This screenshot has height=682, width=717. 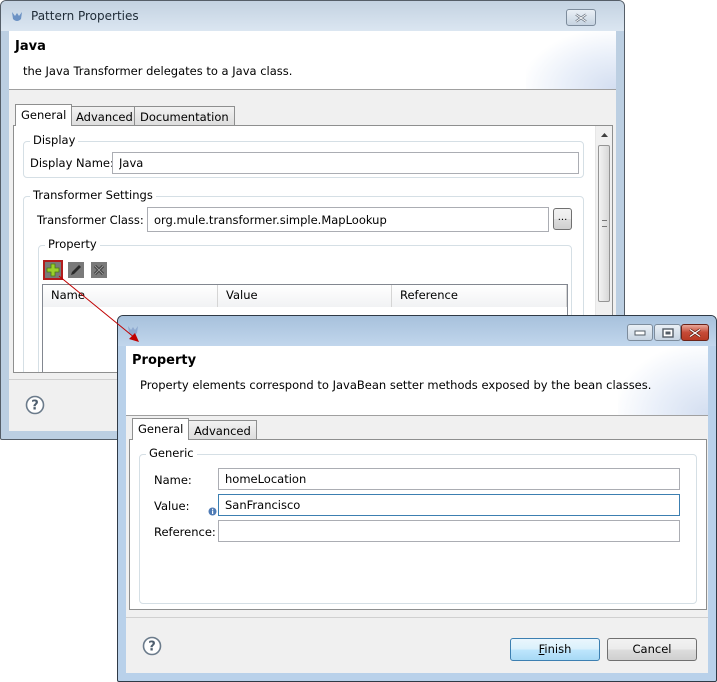 I want to click on add-property-button, so click(x=53, y=270).